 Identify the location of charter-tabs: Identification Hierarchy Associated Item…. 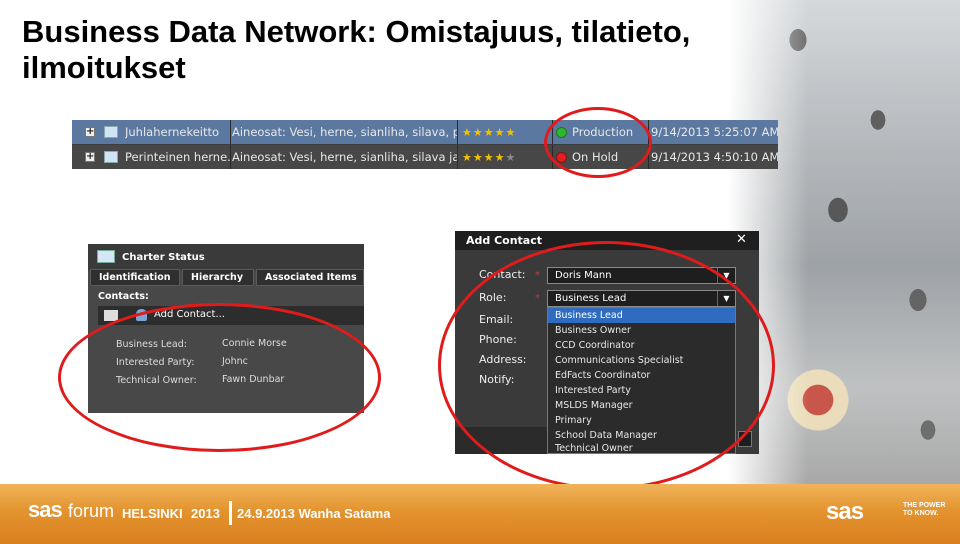
(226, 277).